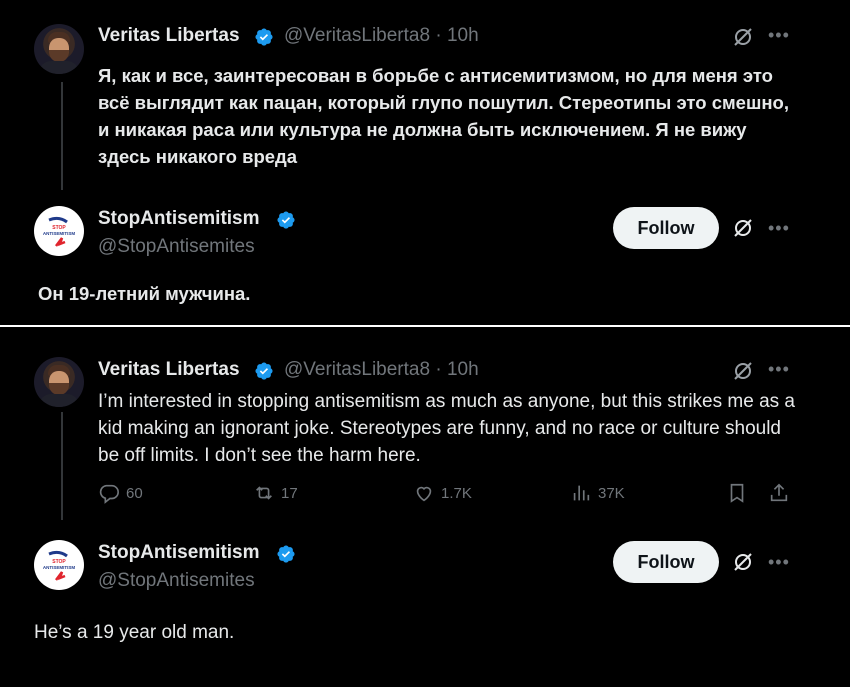 This screenshot has width=850, height=687. I want to click on tweet-actions: 60 17 1.7K 37K, so click(448, 497).